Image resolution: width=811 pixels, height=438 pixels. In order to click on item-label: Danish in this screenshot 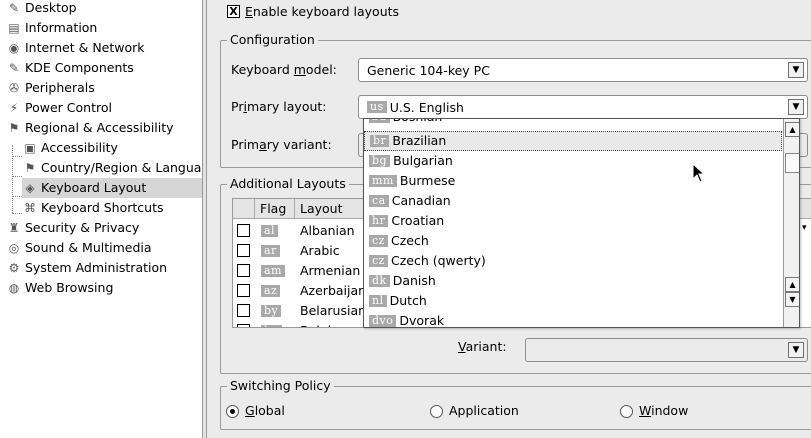, I will do `click(414, 280)`.